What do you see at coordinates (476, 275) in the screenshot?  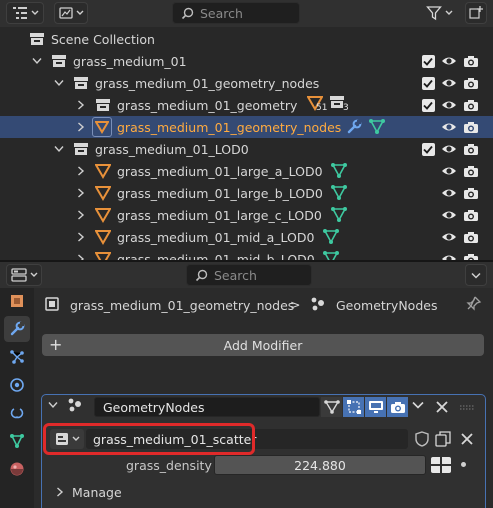 I see `options-dropdown-button` at bounding box center [476, 275].